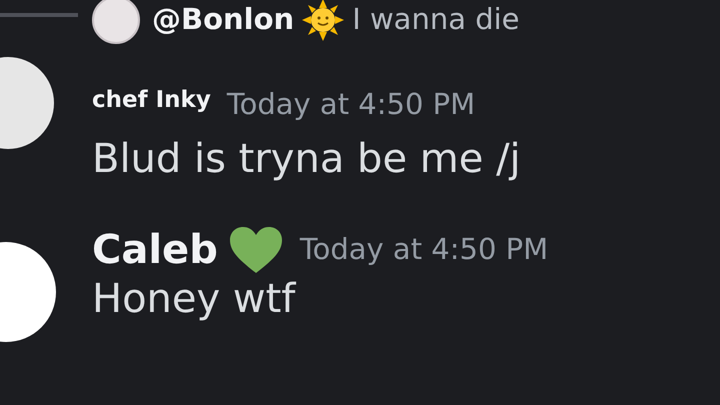 The height and width of the screenshot is (405, 720). Describe the element at coordinates (223, 21) in the screenshot. I see `reply-author: @Bonlon` at that location.